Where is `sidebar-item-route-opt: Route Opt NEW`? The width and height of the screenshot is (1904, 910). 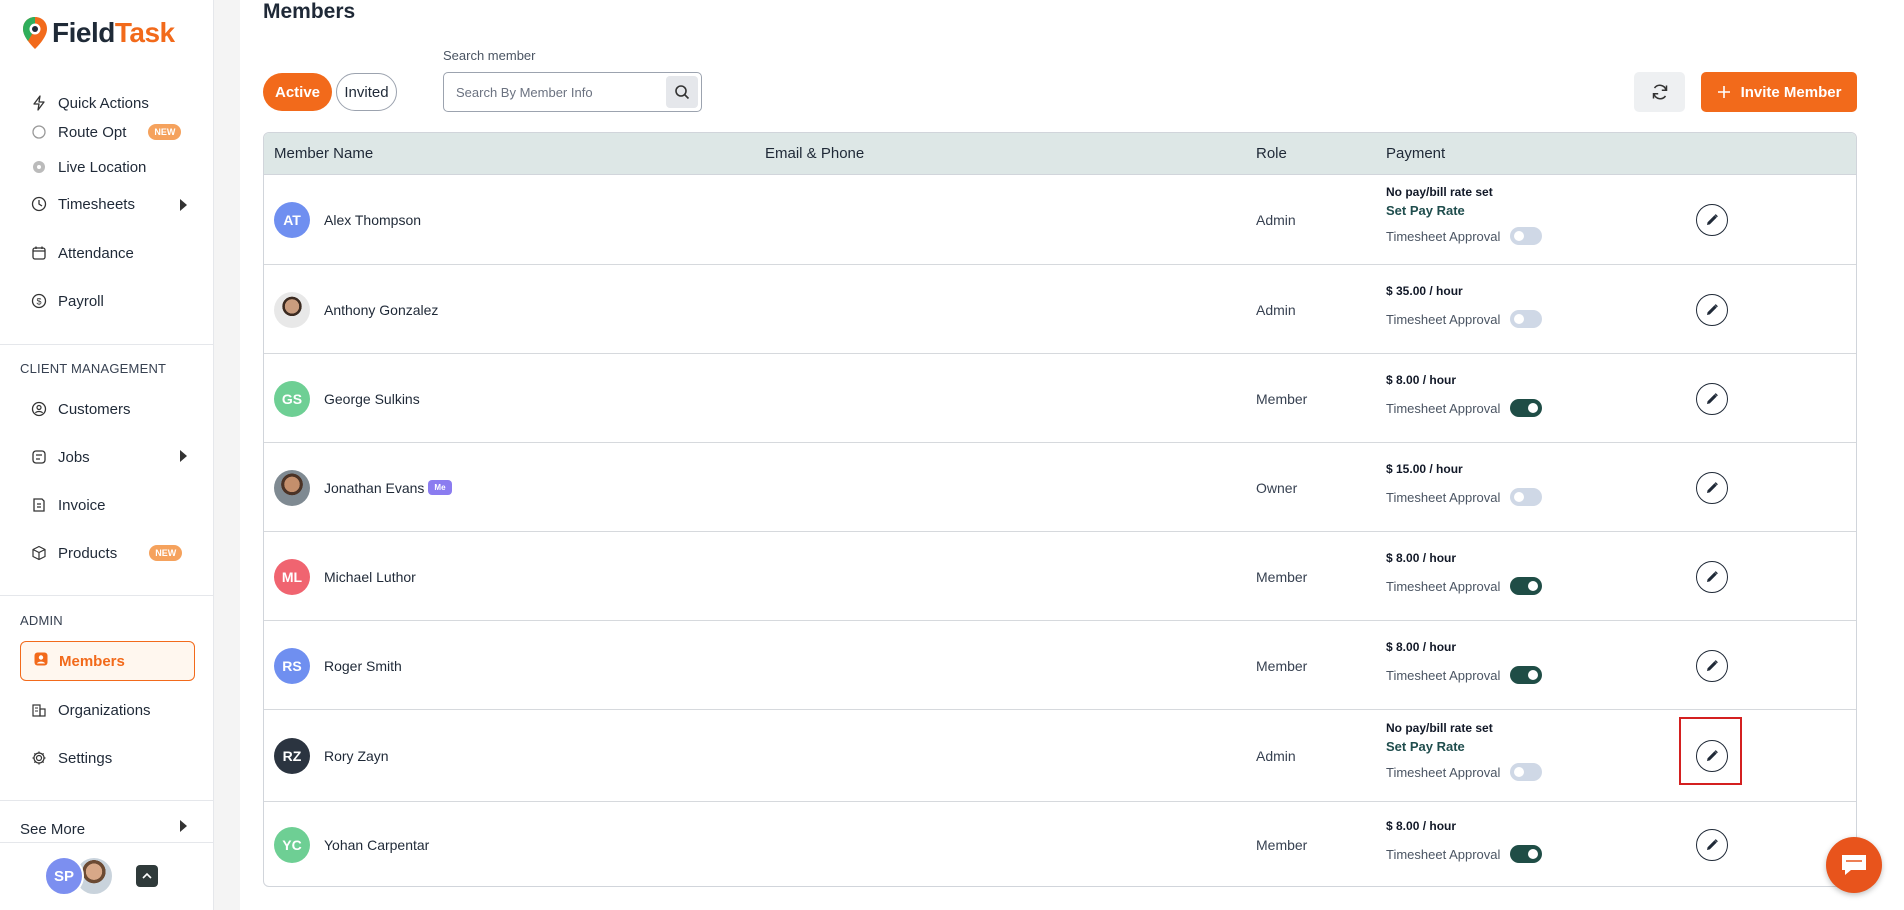
sidebar-item-route-opt: Route Opt NEW is located at coordinates (106, 132).